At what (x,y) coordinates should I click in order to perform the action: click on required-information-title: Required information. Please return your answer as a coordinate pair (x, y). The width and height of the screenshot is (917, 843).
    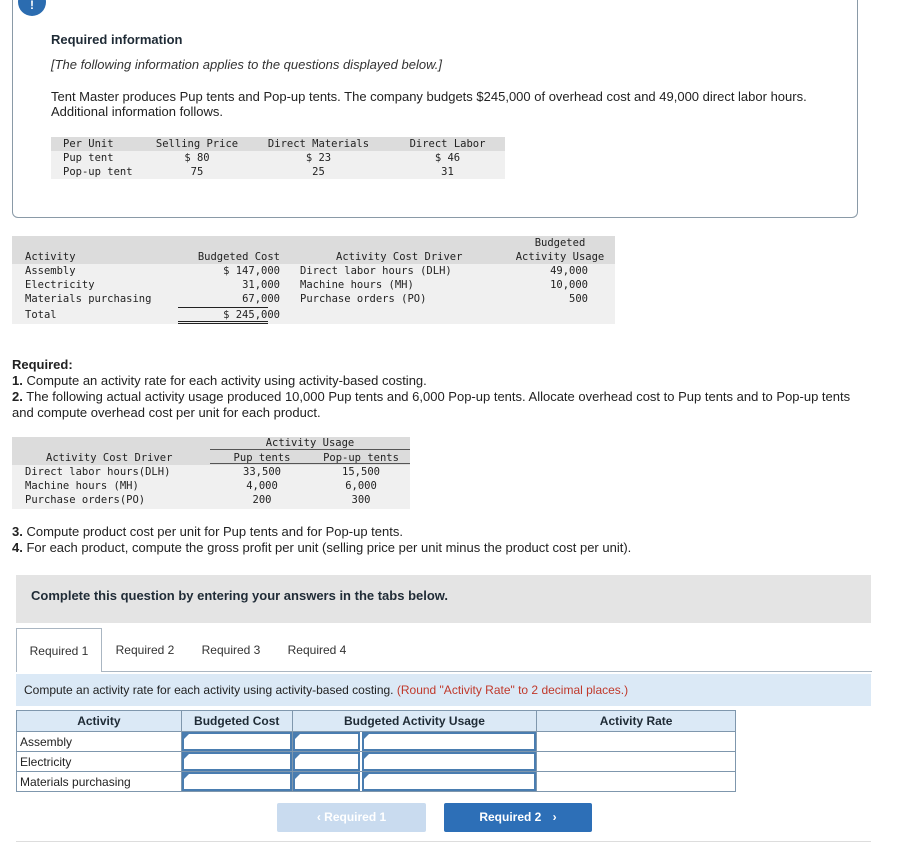
    Looking at the image, I should click on (117, 39).